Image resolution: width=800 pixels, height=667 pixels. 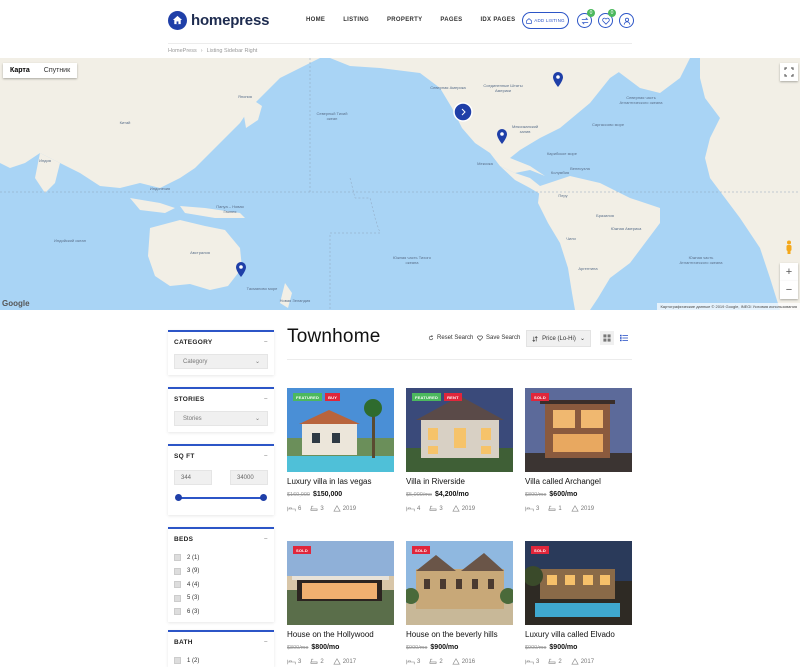 I want to click on property-title: House on the Hollywood, so click(x=340, y=634).